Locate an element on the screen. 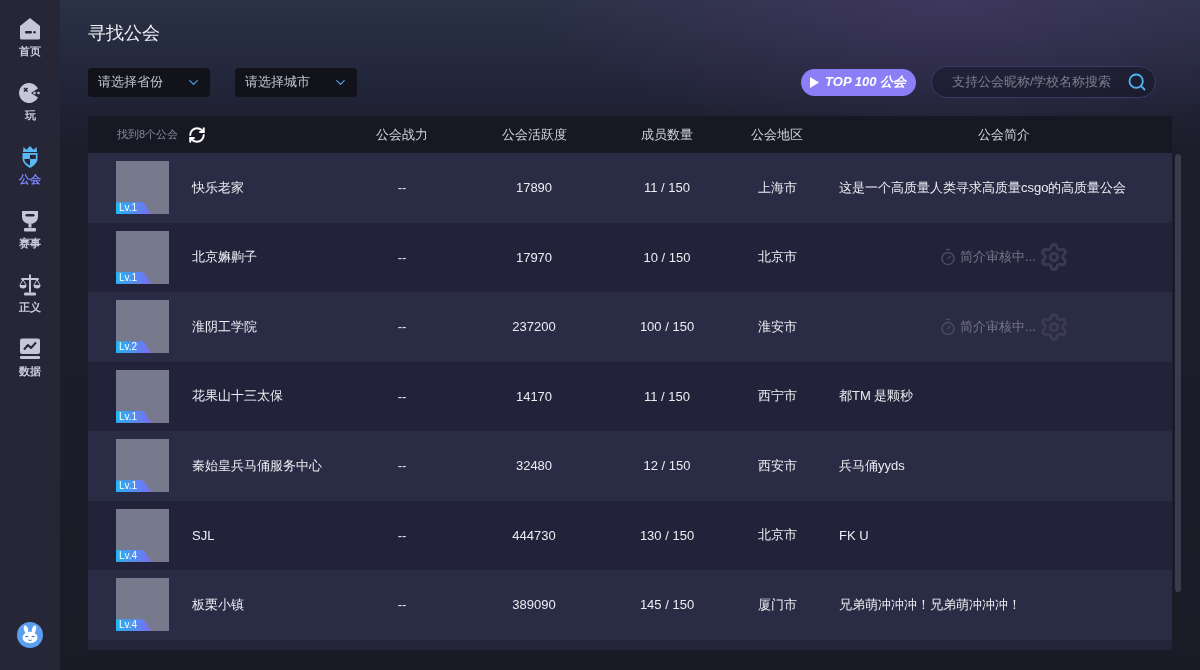  sidebar-item: 公会 is located at coordinates (30, 160).